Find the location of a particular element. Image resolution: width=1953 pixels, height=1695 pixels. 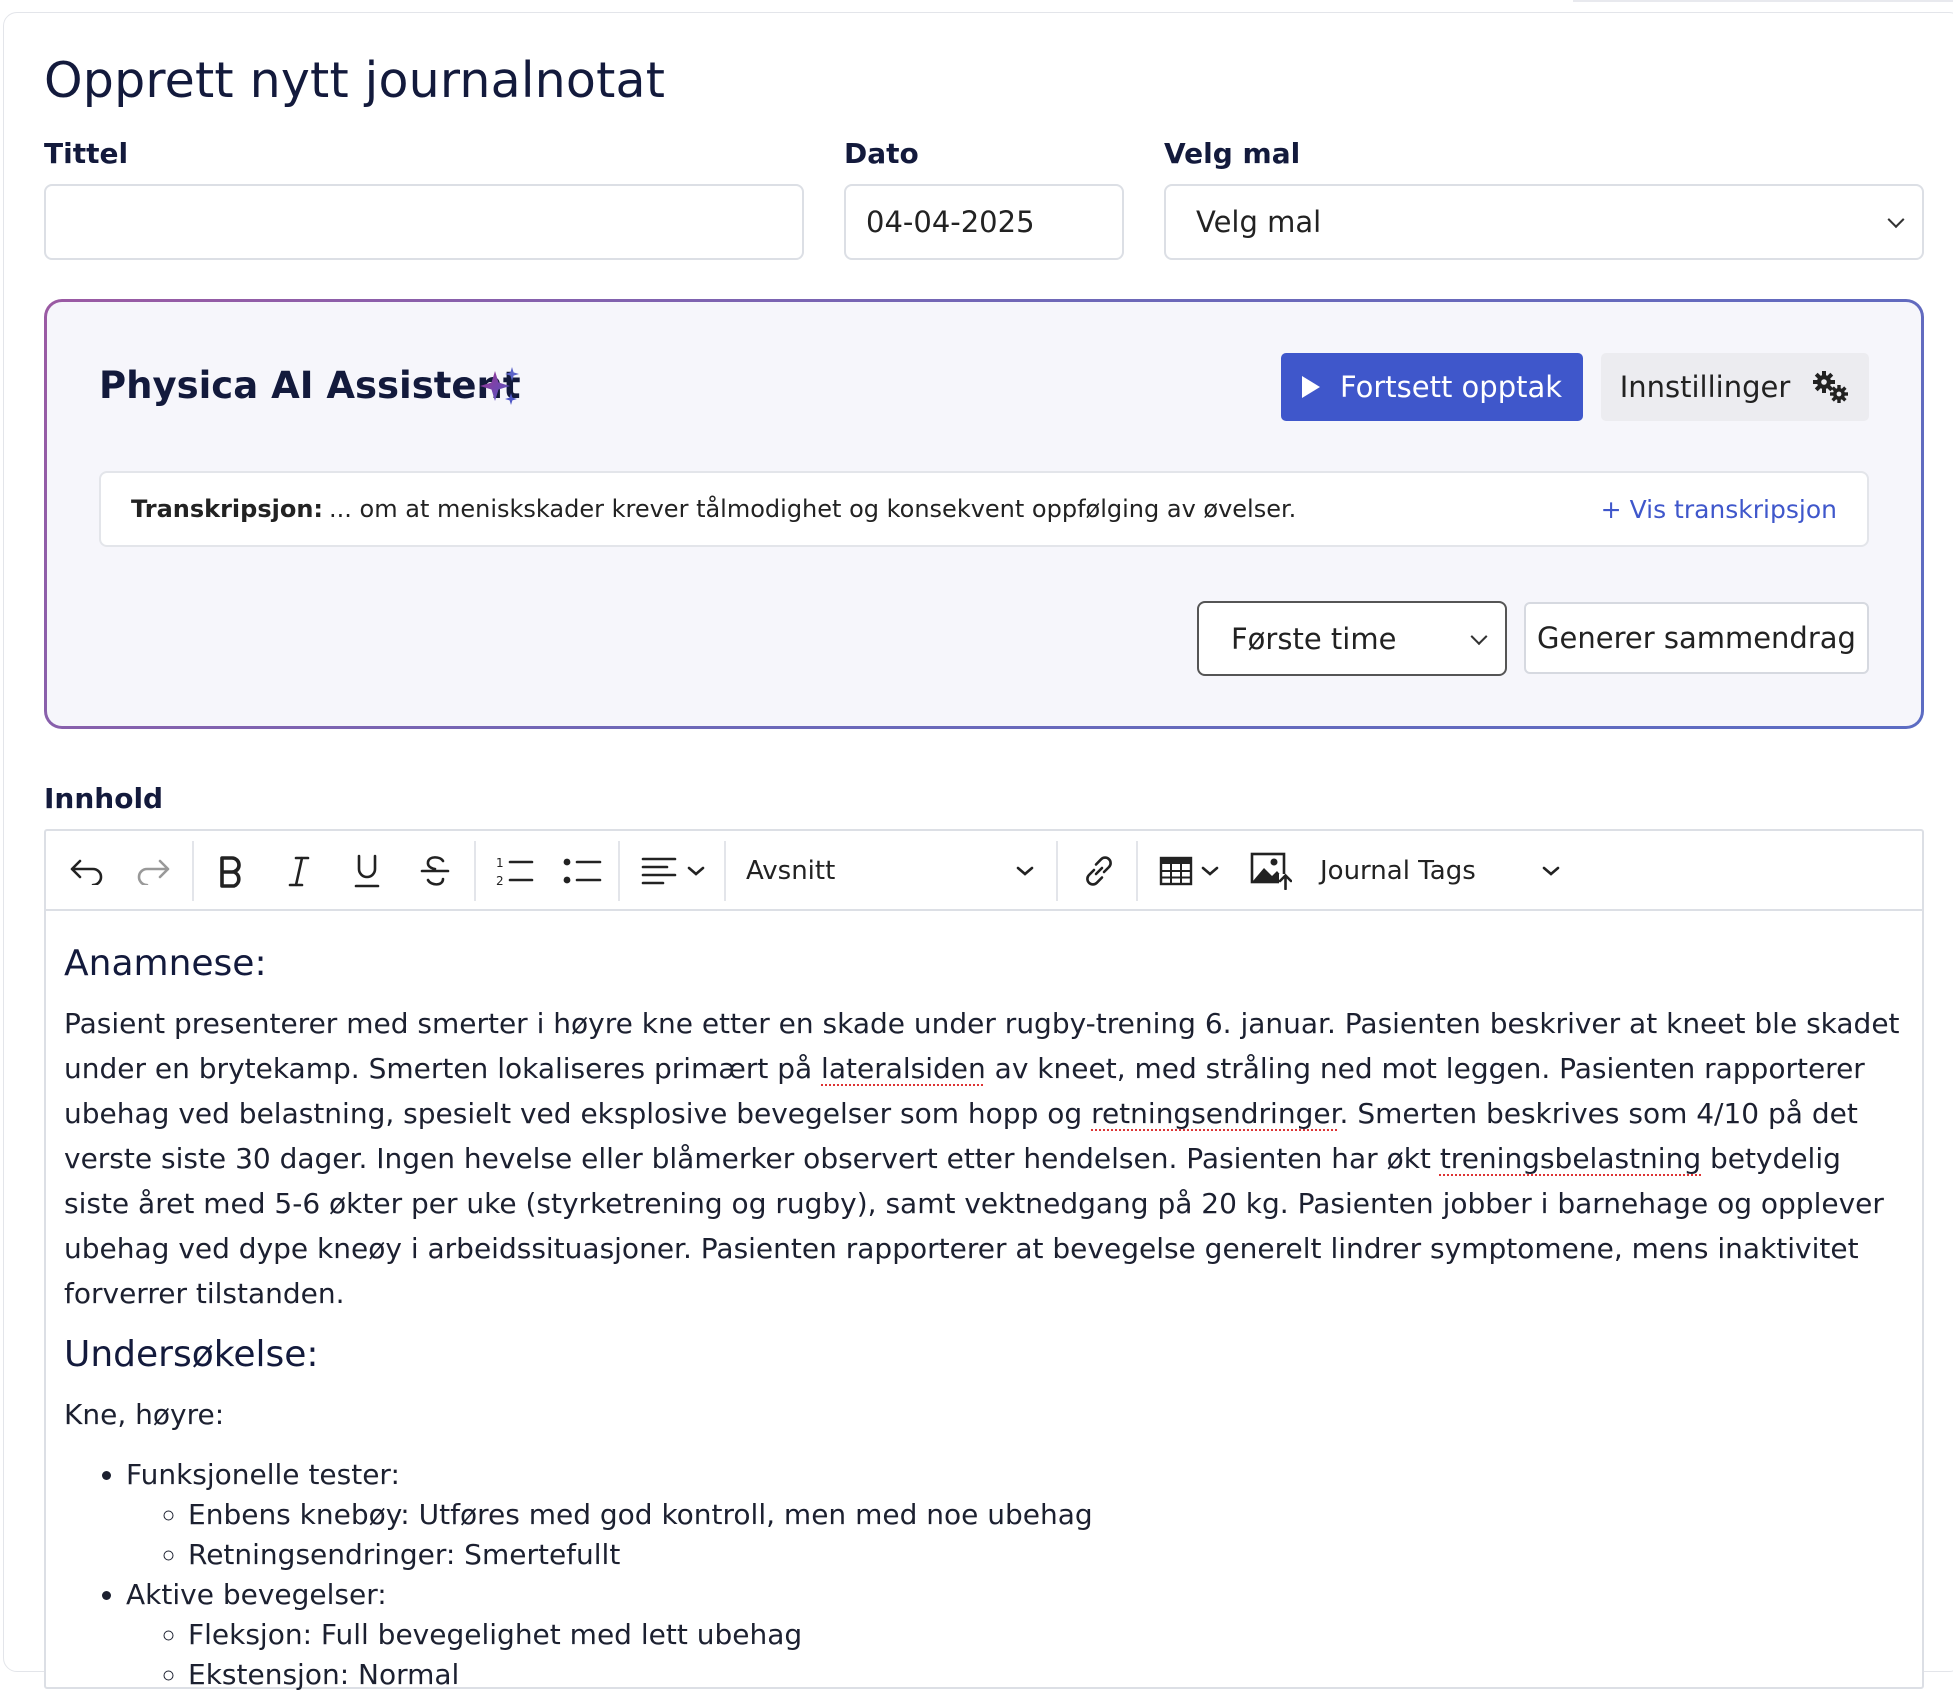

undo-button is located at coordinates (87, 871).